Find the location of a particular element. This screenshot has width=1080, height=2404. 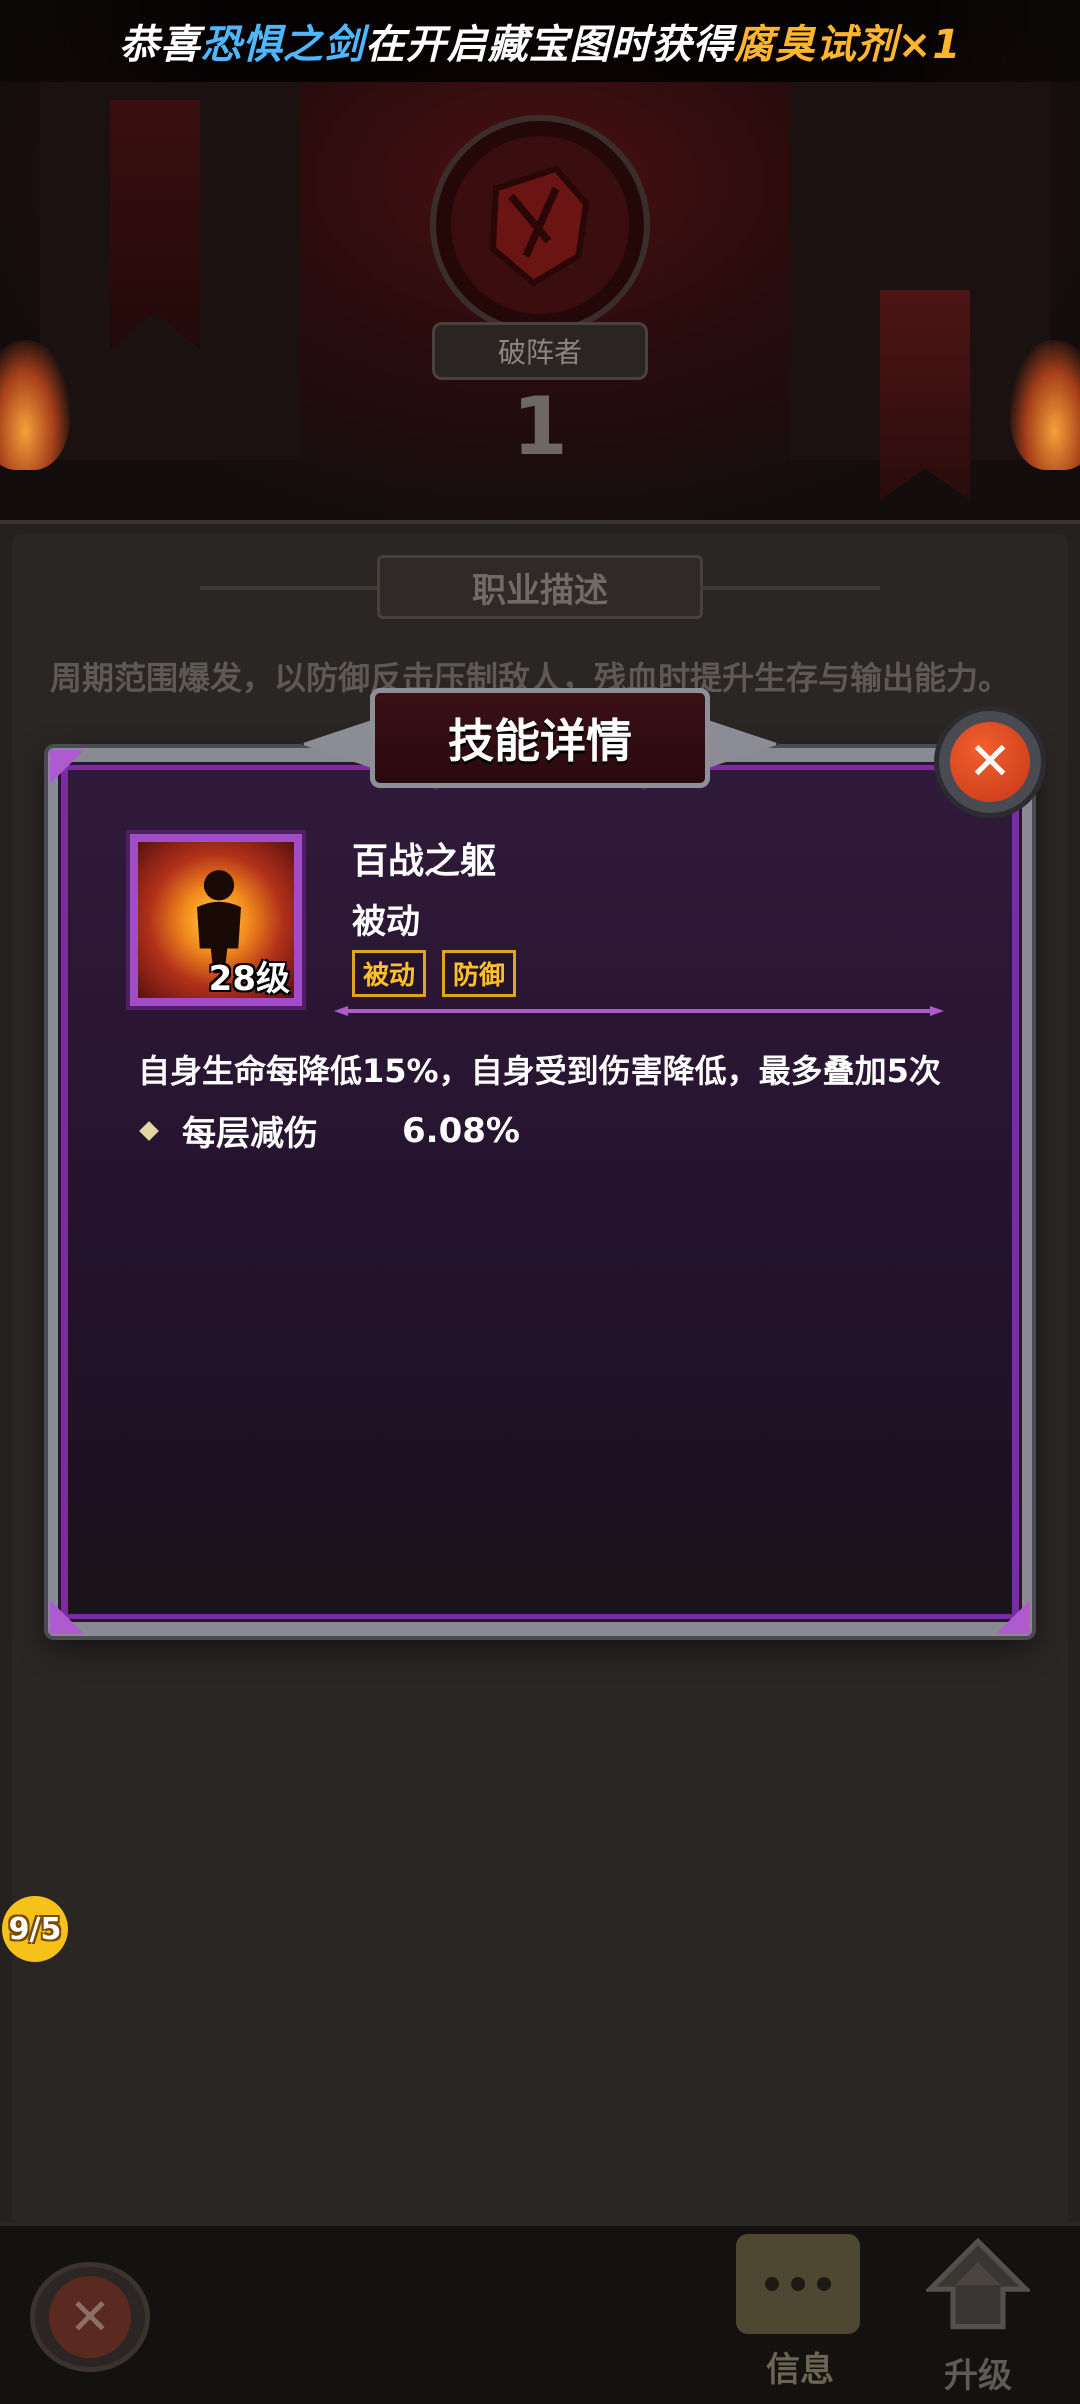

dialog-close-button: ✕ is located at coordinates (990, 762).